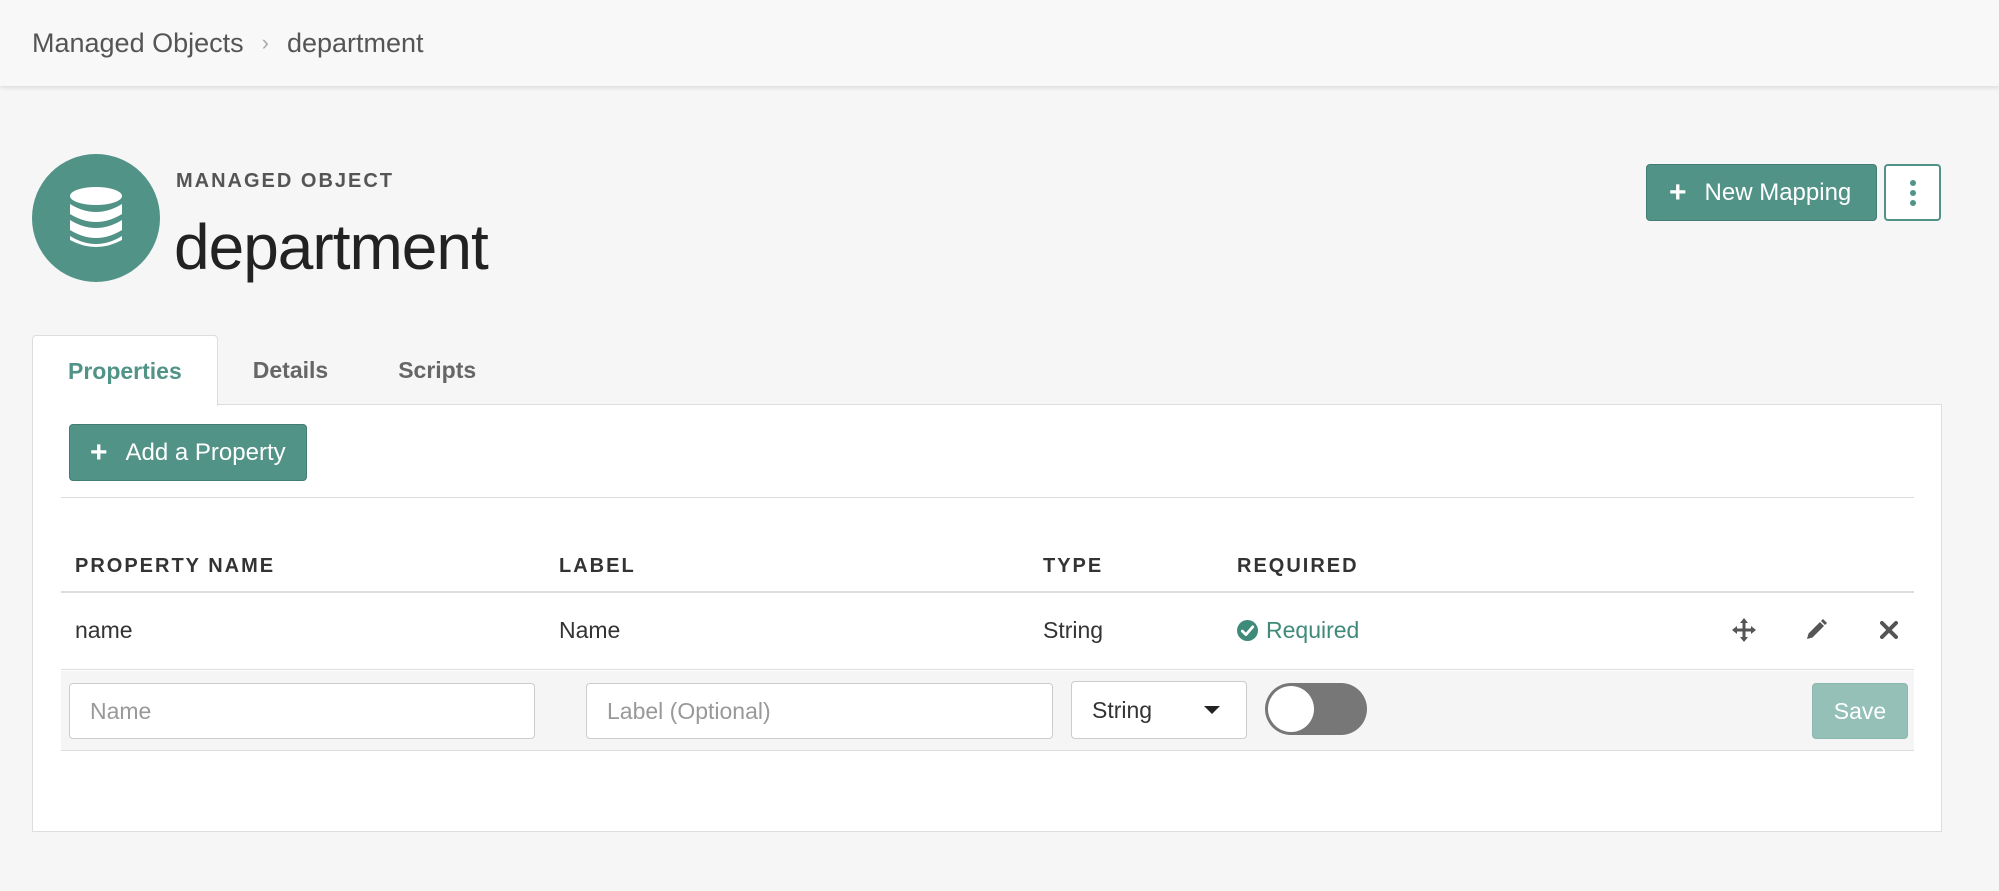 This screenshot has height=891, width=1999. What do you see at coordinates (1889, 630) in the screenshot?
I see `delete-x-icon` at bounding box center [1889, 630].